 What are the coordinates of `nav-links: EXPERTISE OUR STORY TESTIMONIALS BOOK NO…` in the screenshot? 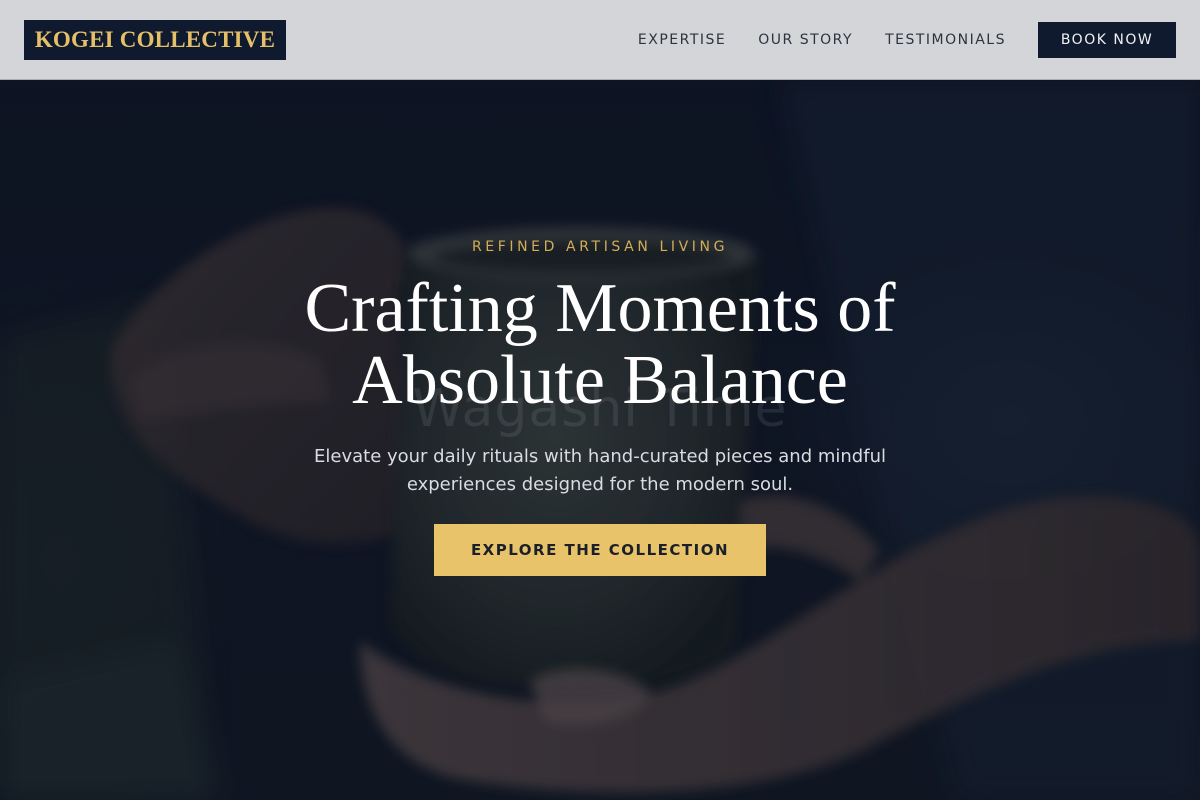 It's located at (907, 40).